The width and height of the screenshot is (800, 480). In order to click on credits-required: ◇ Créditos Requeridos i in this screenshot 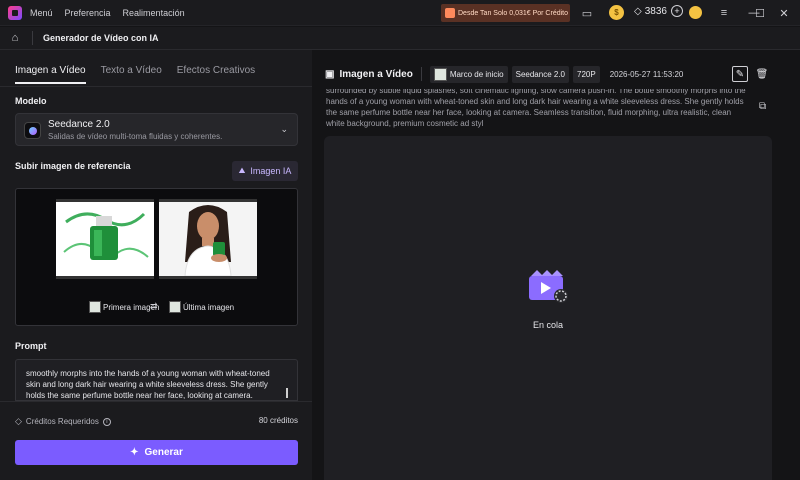, I will do `click(63, 421)`.